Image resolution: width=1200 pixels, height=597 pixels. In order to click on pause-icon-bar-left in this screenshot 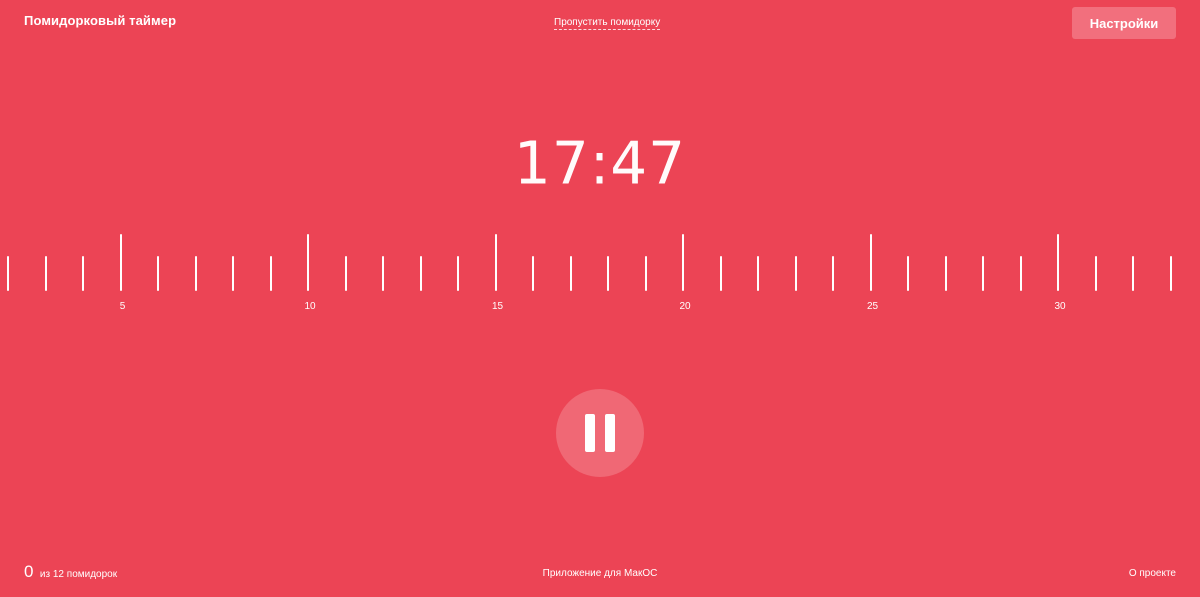, I will do `click(590, 433)`.